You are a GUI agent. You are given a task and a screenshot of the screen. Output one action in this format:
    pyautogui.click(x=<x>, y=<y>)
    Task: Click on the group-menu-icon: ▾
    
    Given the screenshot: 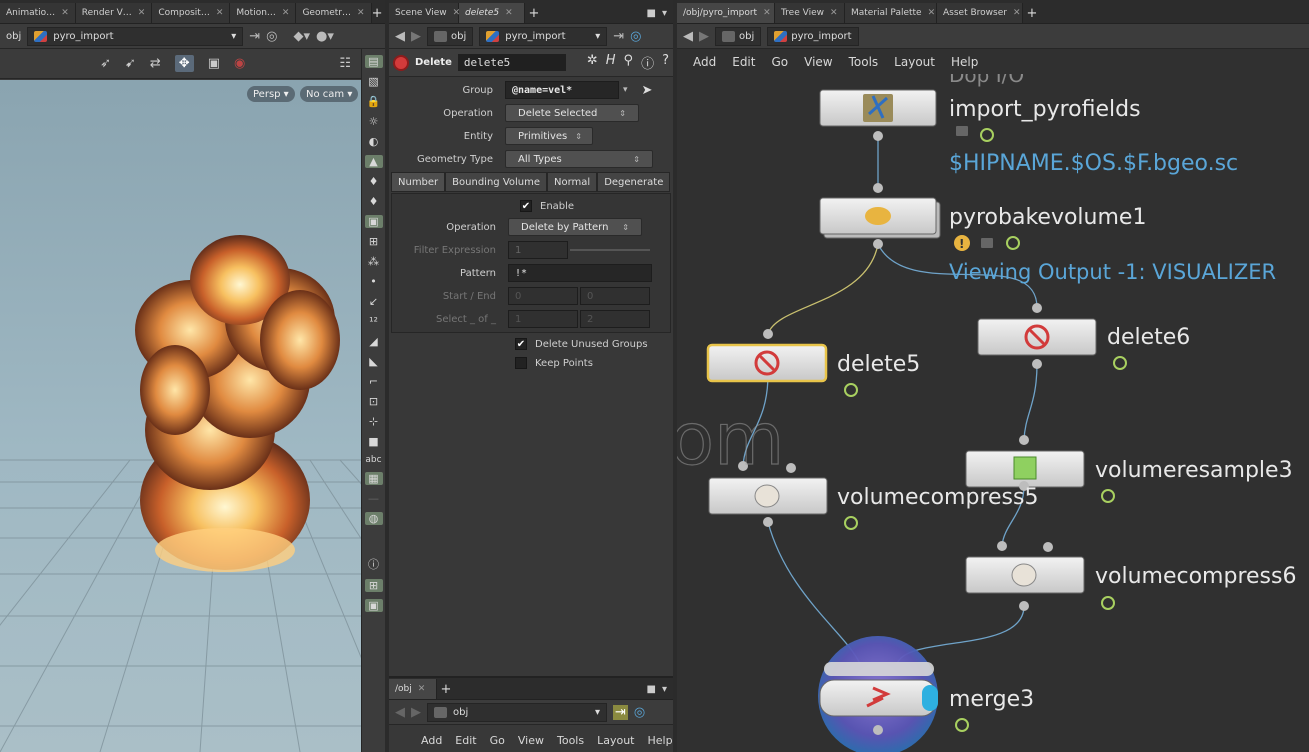 What is the action you would take?
    pyautogui.click(x=625, y=90)
    